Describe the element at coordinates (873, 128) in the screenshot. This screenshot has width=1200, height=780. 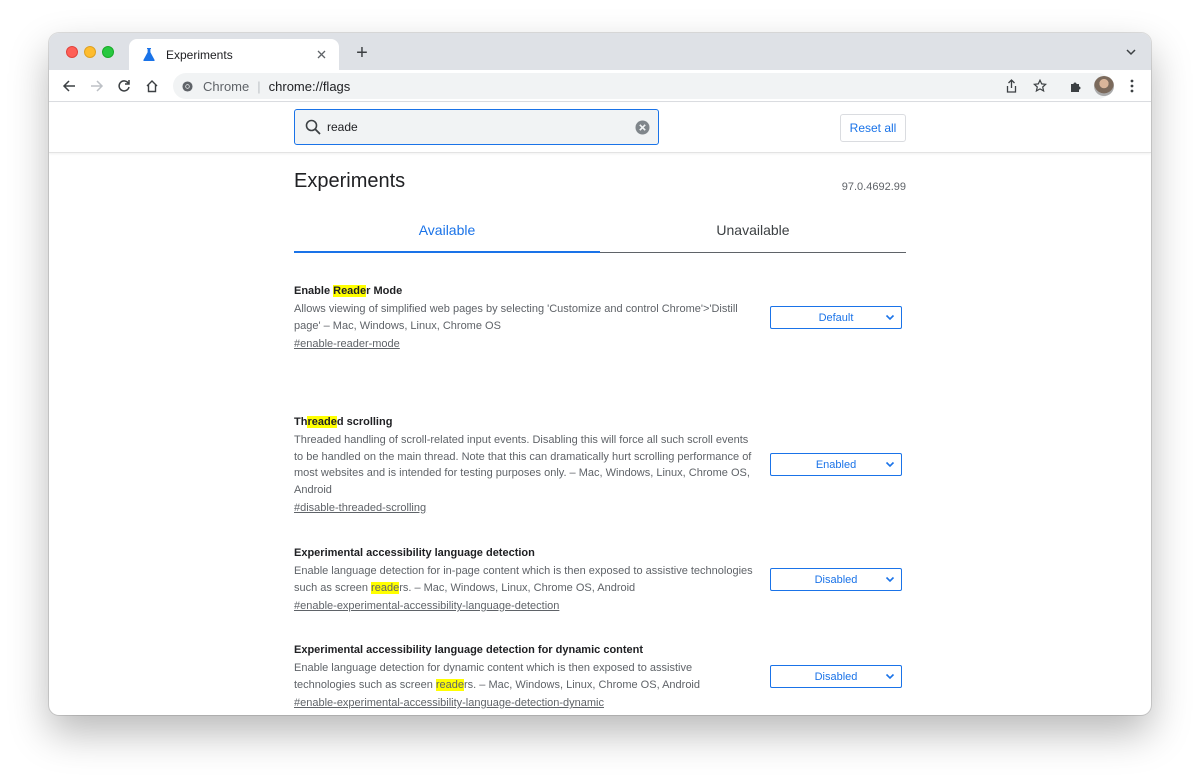
I see `reset-all-button: Reset all` at that location.